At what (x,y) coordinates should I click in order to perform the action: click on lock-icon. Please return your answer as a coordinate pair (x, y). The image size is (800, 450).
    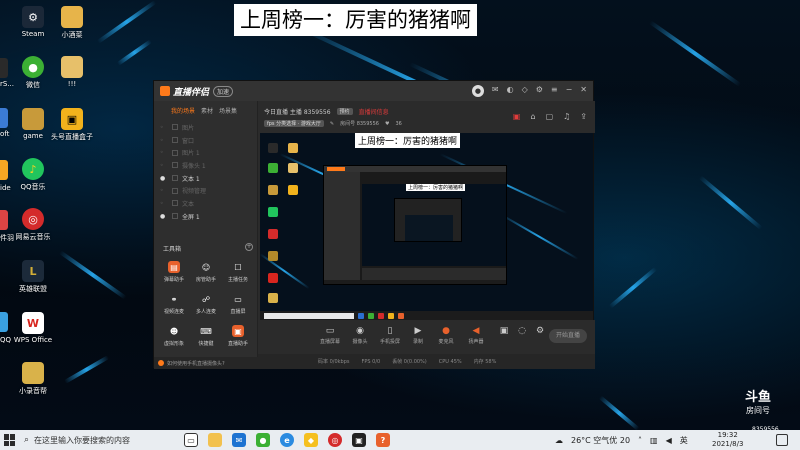
    Looking at the image, I should click on (175, 203).